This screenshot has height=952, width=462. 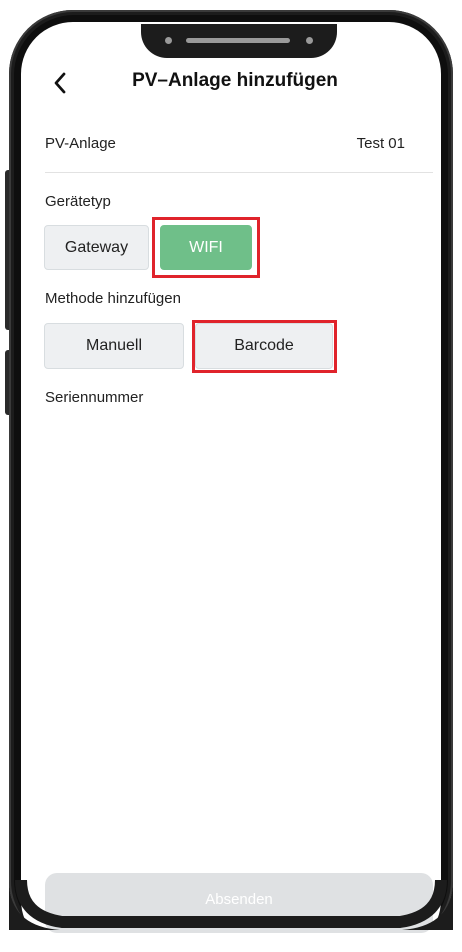 I want to click on pv-plant-value: Test 01, so click(x=380, y=143).